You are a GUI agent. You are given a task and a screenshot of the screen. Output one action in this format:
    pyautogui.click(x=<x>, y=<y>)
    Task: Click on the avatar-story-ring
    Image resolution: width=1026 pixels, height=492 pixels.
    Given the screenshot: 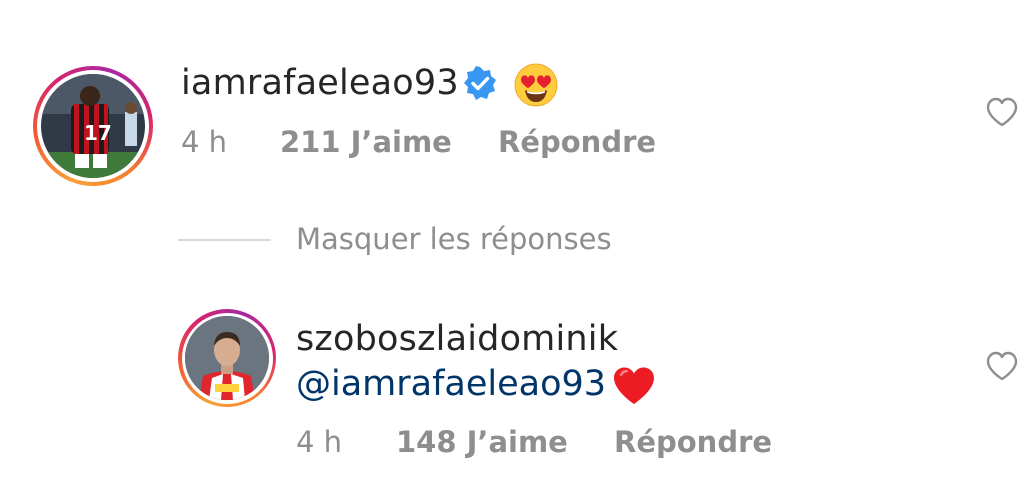 What is the action you would take?
    pyautogui.click(x=227, y=358)
    